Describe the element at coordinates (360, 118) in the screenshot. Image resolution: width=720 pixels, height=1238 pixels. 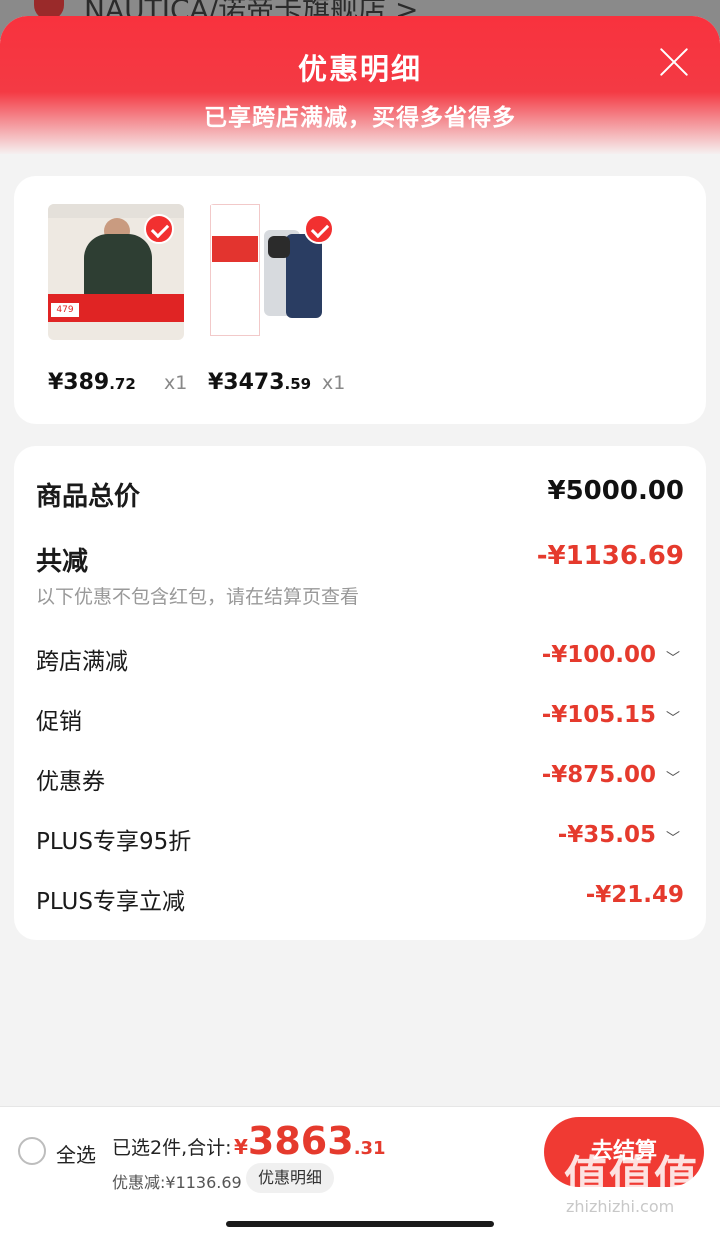
I see `sheet-subtitle: 已享跨店满减，买得多省得多` at that location.